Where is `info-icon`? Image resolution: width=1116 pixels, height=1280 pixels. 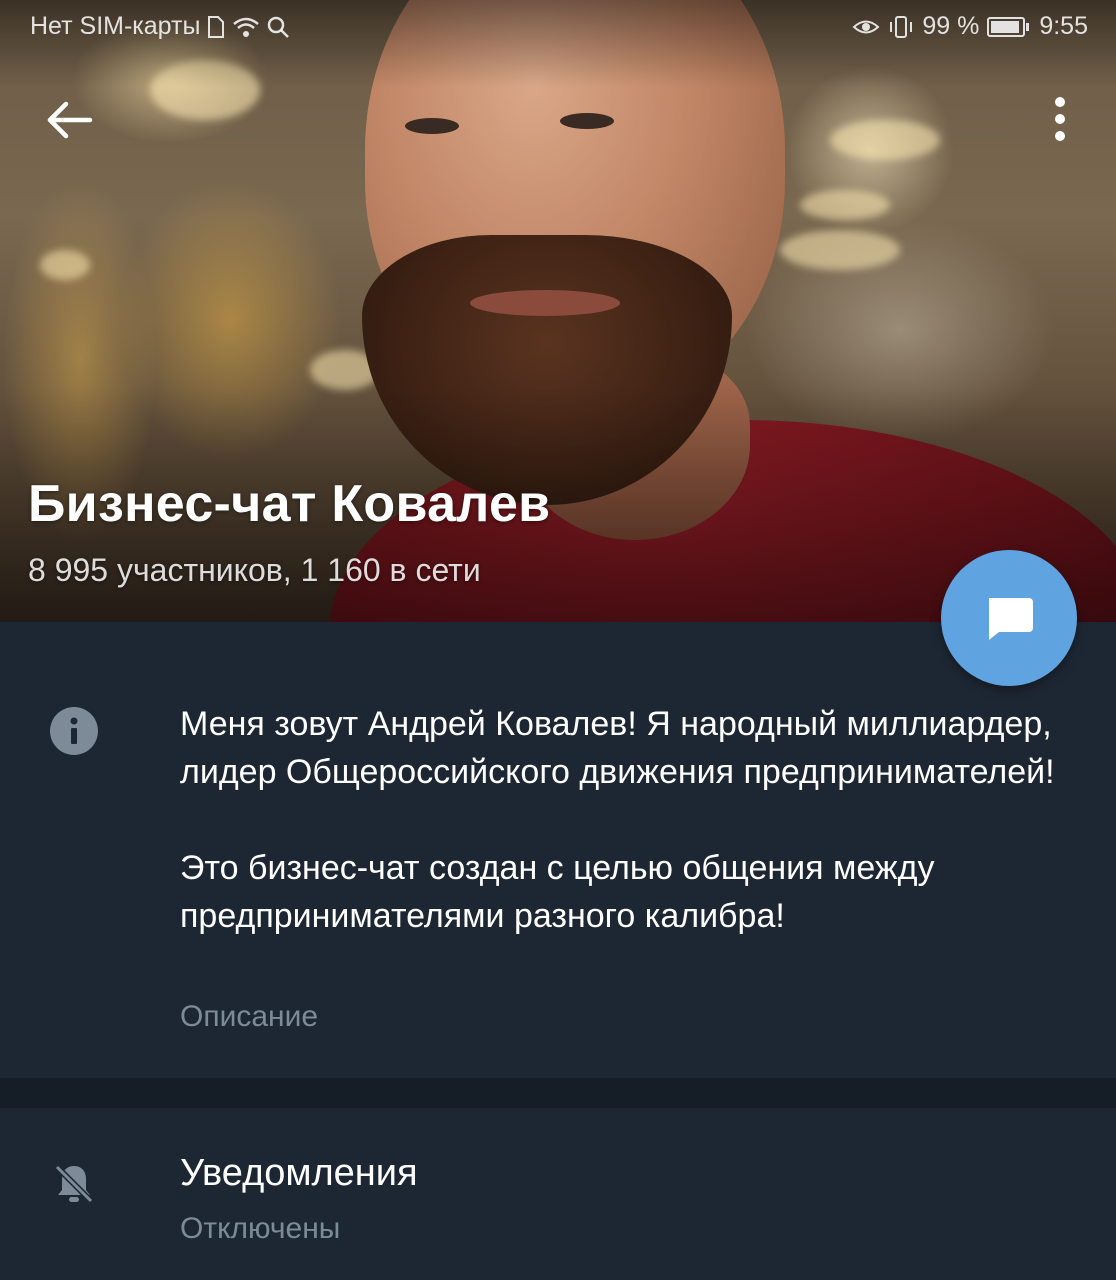
info-icon is located at coordinates (74, 731).